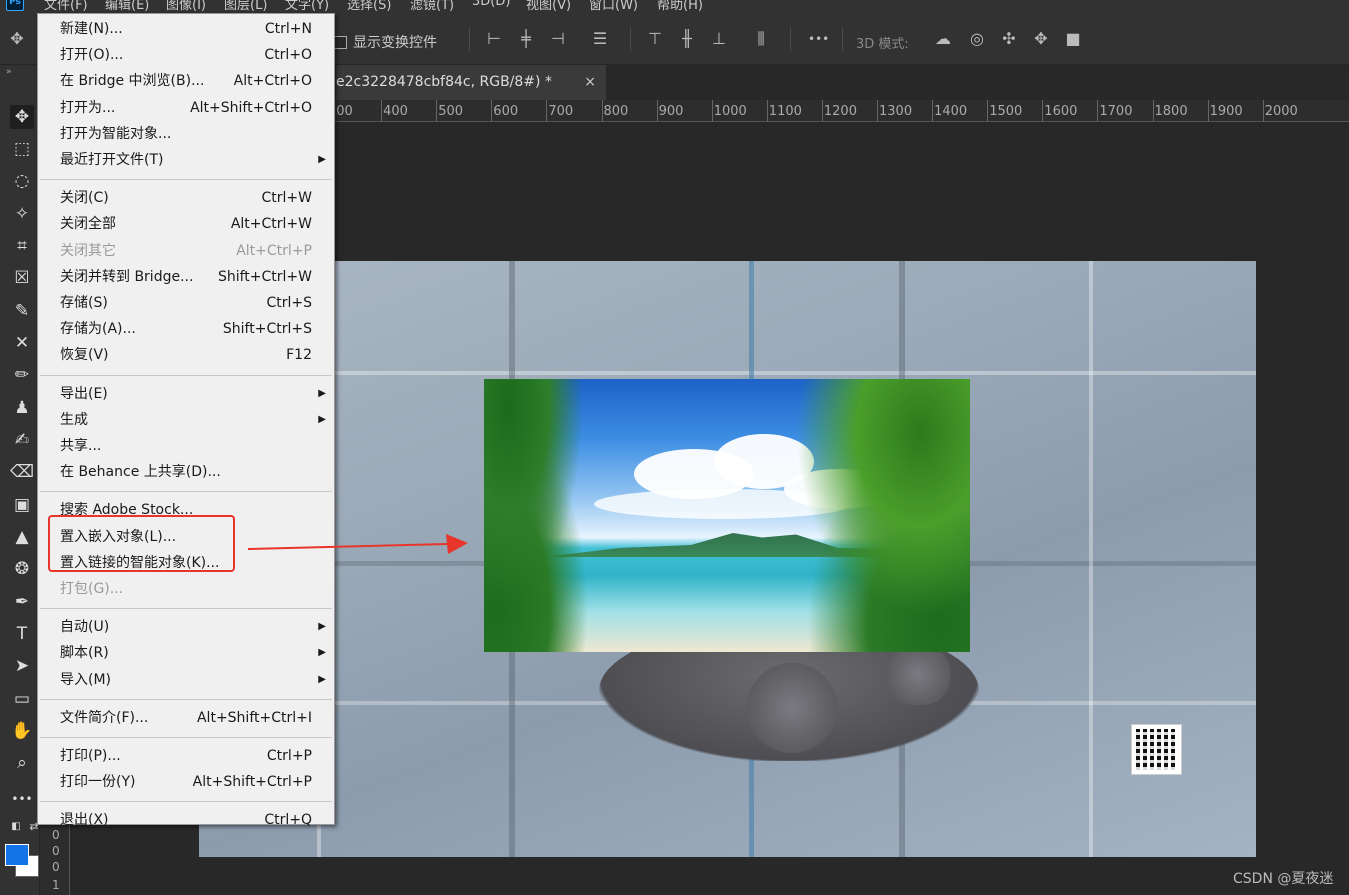 The width and height of the screenshot is (1349, 895). I want to click on menu-window: 窗口(W), so click(613, 6).